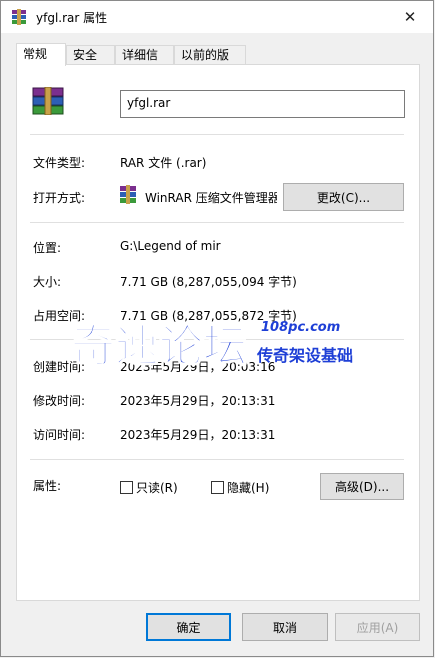  I want to click on filename-field: yfgl.rar, so click(262, 104).